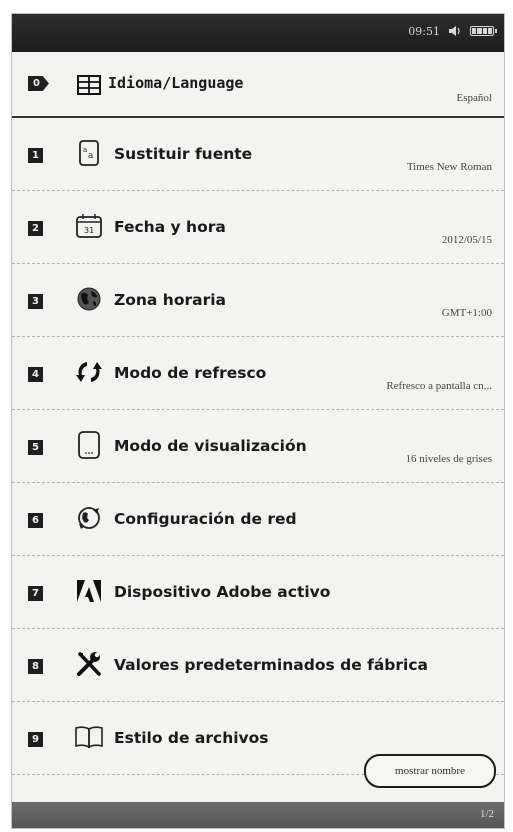  What do you see at coordinates (258, 85) in the screenshot?
I see `setting-language: 0 Idioma/Language Español` at bounding box center [258, 85].